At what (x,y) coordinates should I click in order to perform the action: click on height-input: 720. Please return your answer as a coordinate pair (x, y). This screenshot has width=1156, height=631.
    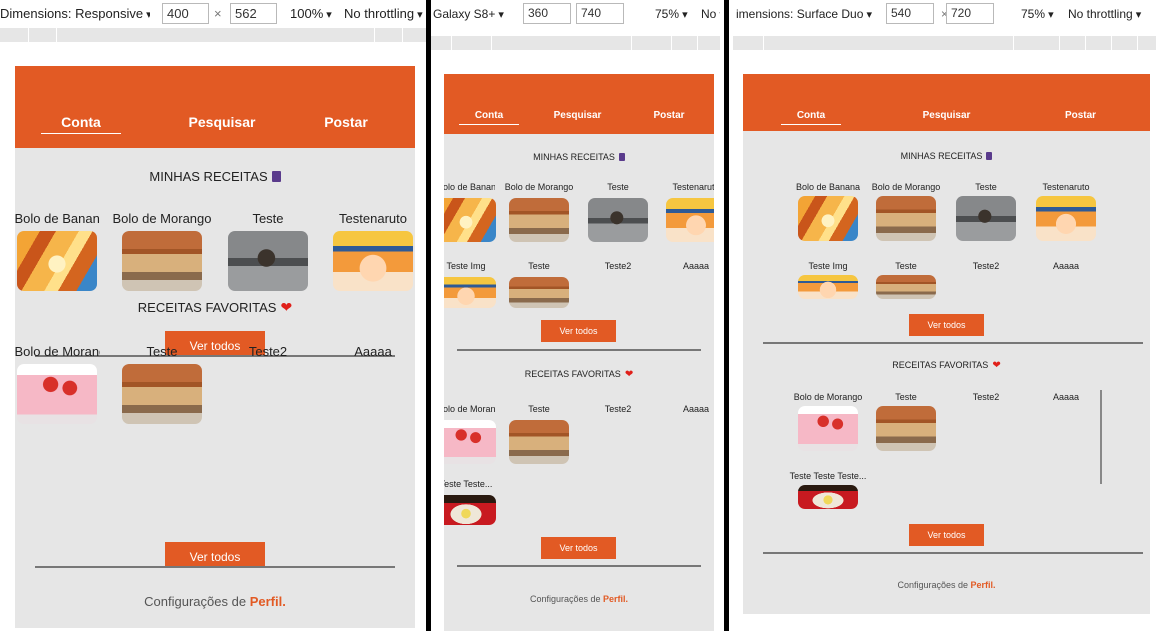
    Looking at the image, I should click on (970, 13).